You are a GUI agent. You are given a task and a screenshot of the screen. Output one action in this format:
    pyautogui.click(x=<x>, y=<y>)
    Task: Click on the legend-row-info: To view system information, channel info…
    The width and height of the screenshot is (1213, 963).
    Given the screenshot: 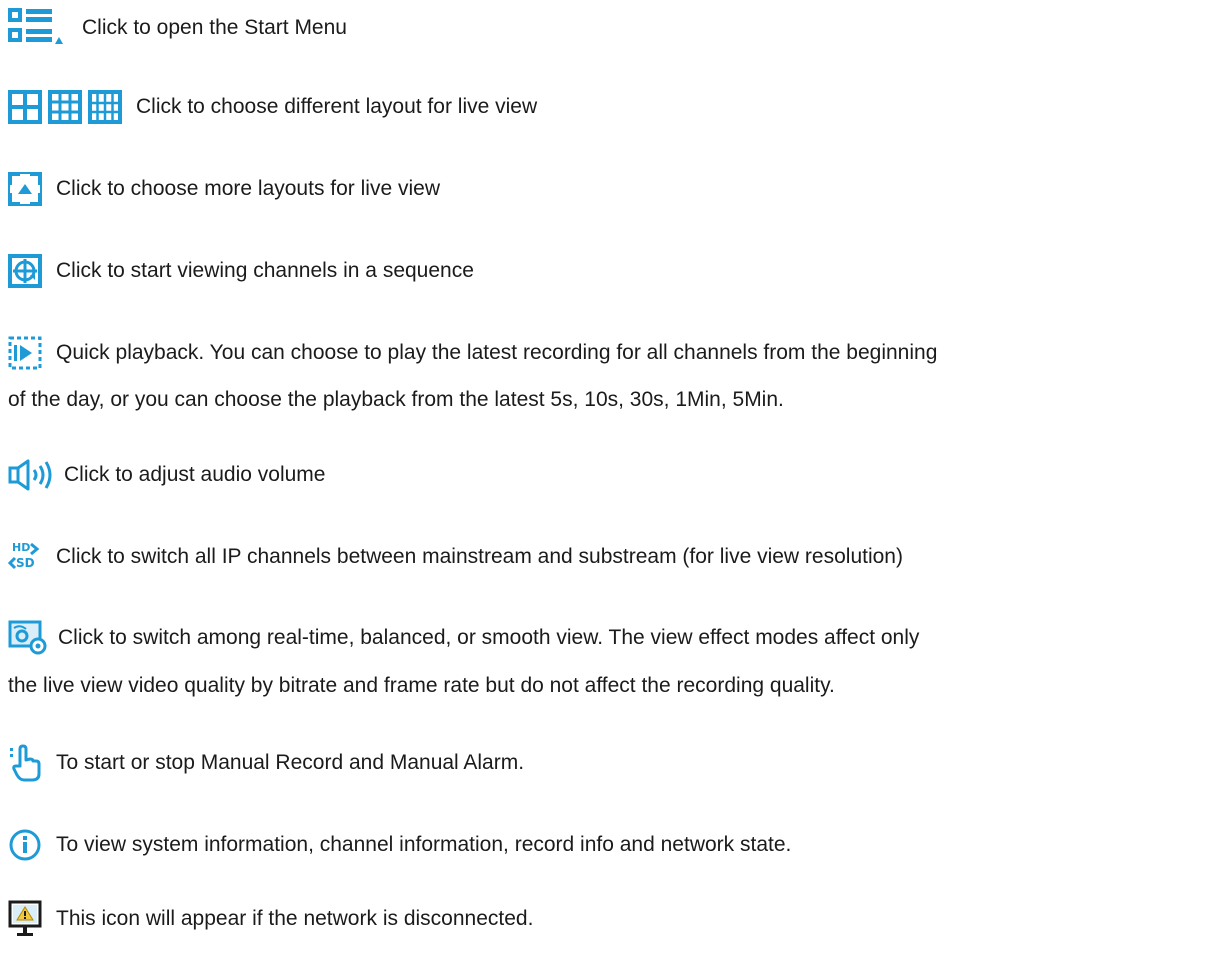 What is the action you would take?
    pyautogui.click(x=395, y=845)
    